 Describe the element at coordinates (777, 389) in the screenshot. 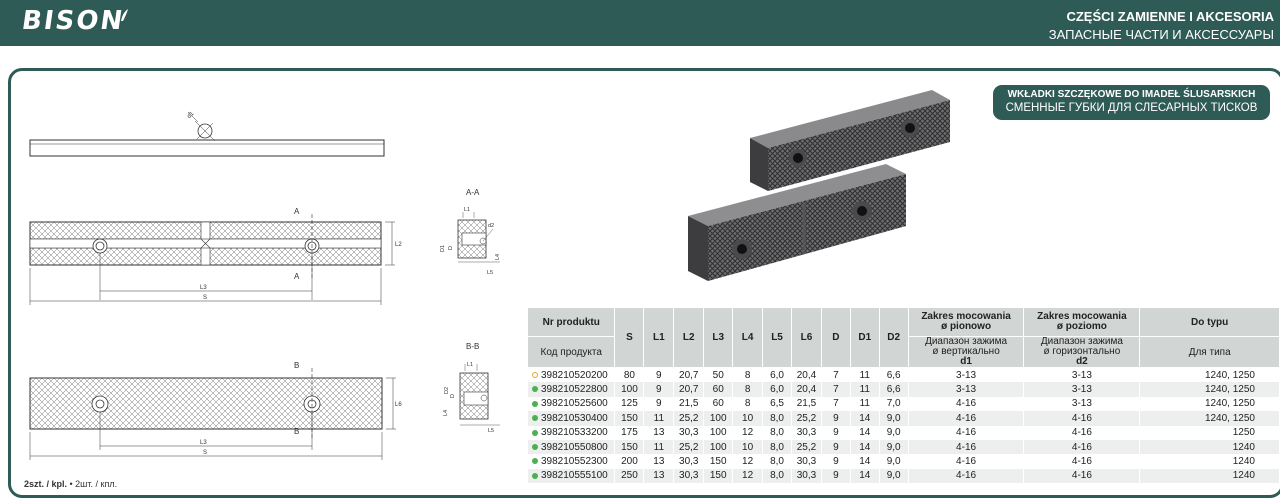

I see `cell-L5: 6,0` at that location.